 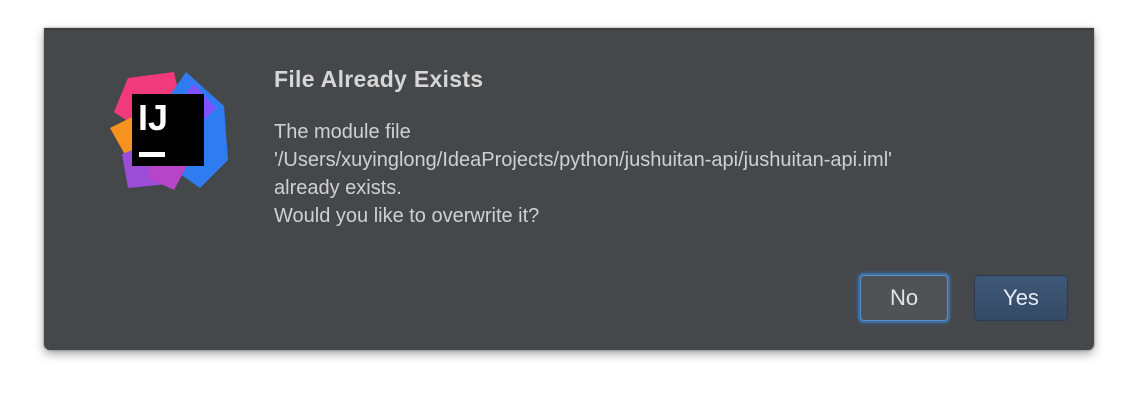 What do you see at coordinates (904, 298) in the screenshot?
I see `no-button: No` at bounding box center [904, 298].